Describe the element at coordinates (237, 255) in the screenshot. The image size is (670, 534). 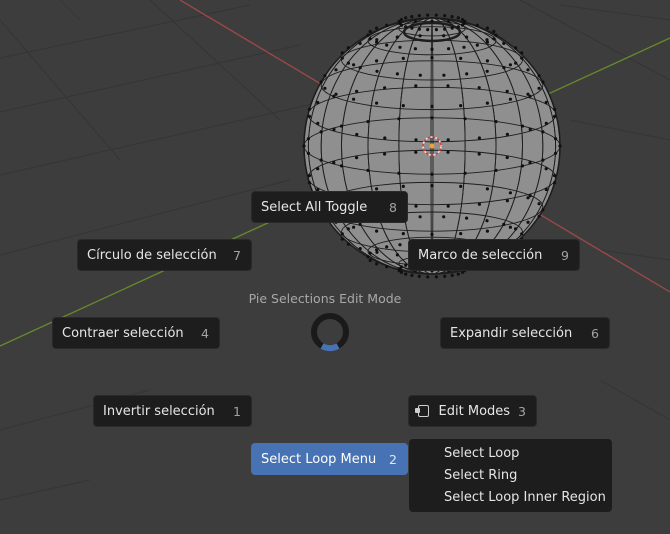
I see `pie-item-shortcut: 7` at that location.